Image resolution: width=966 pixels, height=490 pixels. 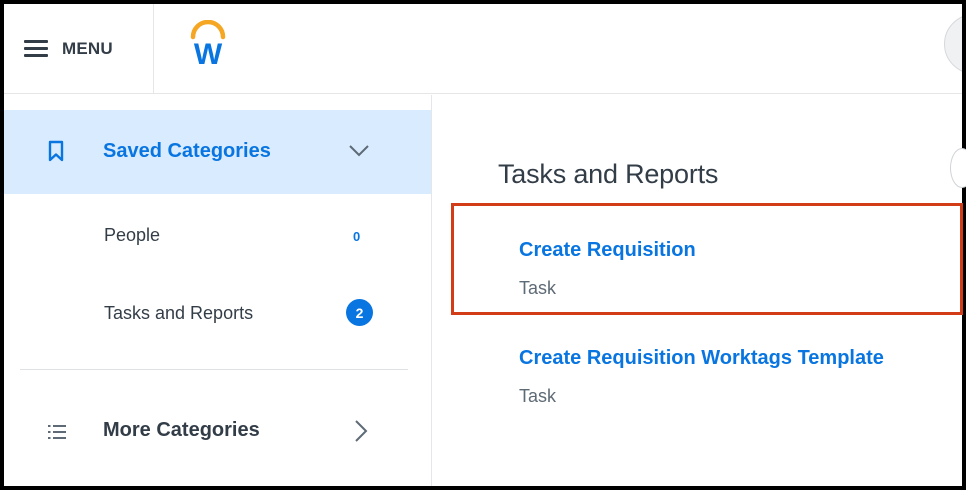 What do you see at coordinates (361, 431) in the screenshot?
I see `chevron-right-icon` at bounding box center [361, 431].